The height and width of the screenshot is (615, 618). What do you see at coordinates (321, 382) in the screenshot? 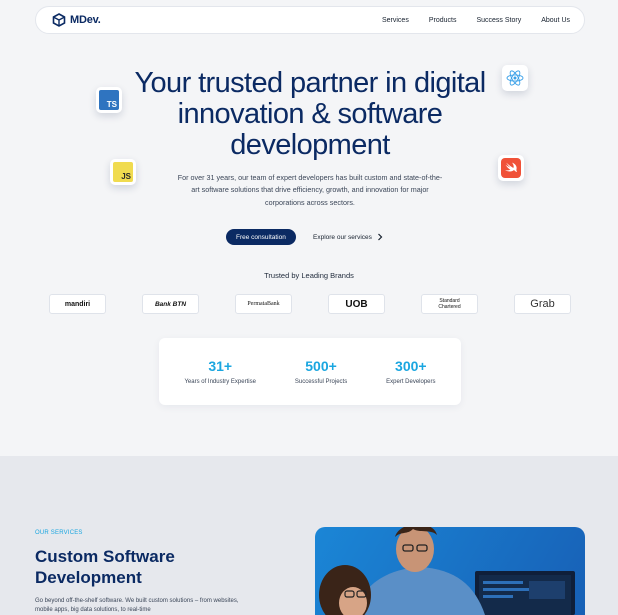
I see `stat-label: Successful Projects` at bounding box center [321, 382].